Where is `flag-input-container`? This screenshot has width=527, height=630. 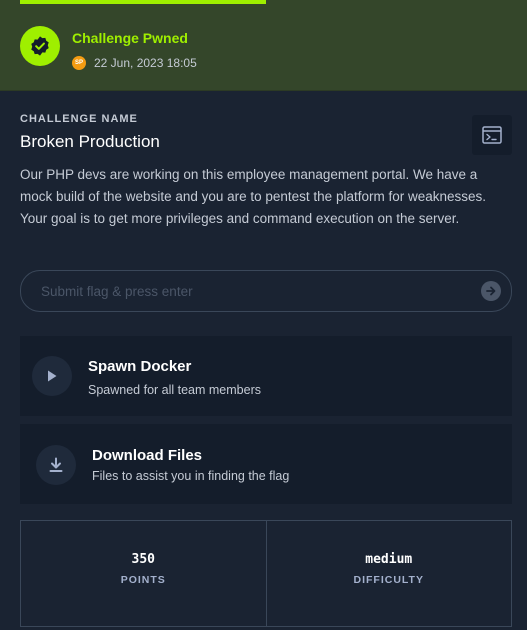
flag-input-container is located at coordinates (266, 291).